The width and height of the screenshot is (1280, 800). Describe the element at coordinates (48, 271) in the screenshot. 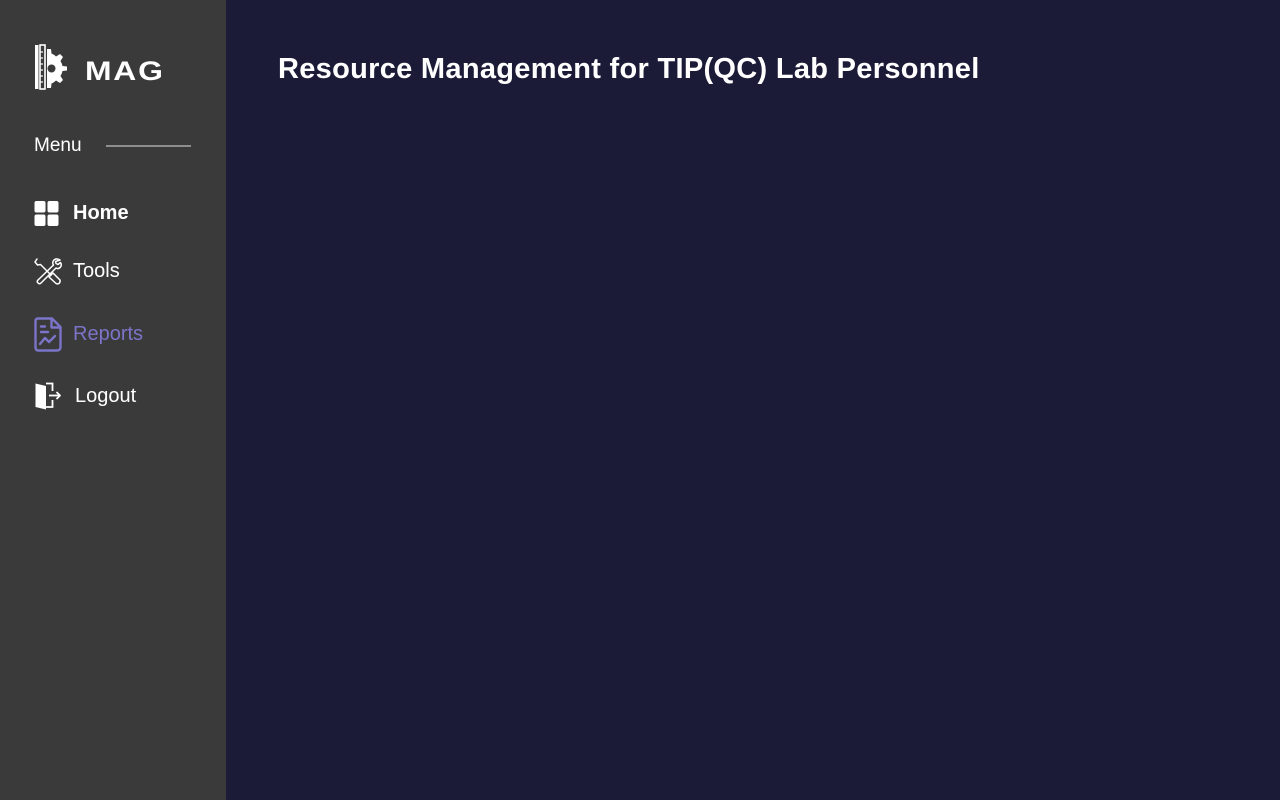

I see `wrench-screwdriver-icon` at that location.